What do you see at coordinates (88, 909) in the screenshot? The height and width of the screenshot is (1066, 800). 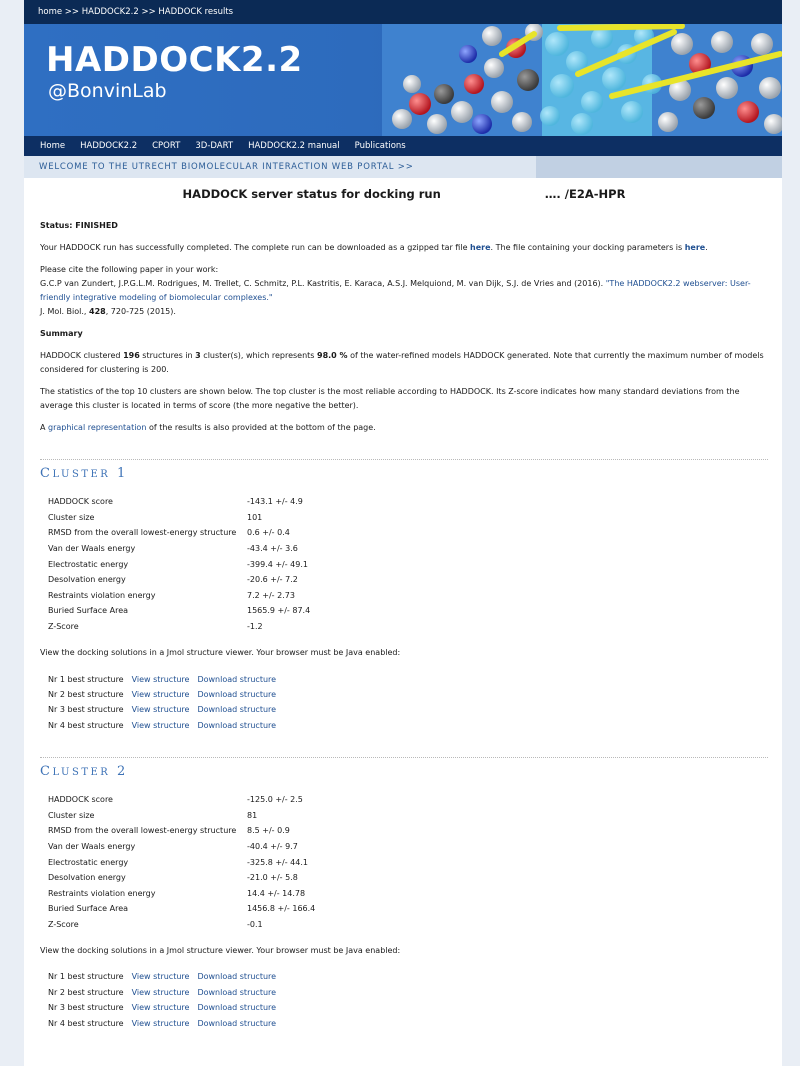 I see `stat-label: Buried Surface Area` at bounding box center [88, 909].